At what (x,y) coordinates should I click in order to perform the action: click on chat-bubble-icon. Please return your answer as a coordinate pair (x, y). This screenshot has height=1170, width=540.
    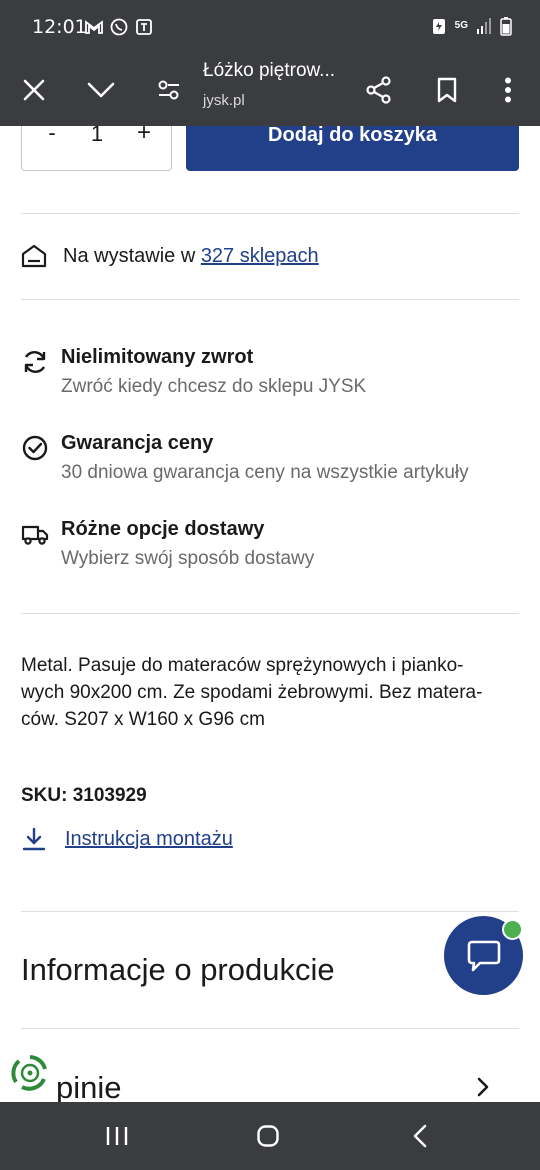
    Looking at the image, I should click on (483, 955).